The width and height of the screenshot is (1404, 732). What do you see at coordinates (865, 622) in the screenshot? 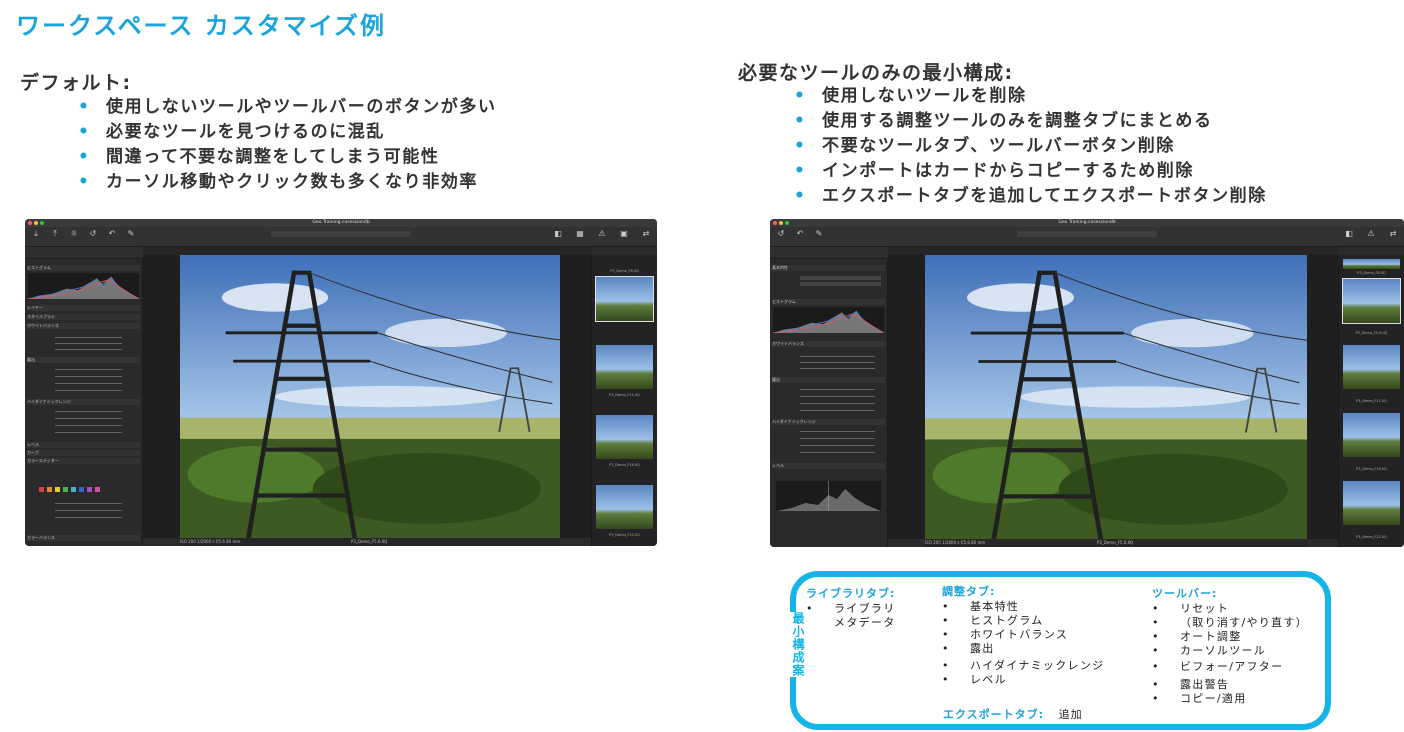
I see `list-item: メタデータ` at bounding box center [865, 622].